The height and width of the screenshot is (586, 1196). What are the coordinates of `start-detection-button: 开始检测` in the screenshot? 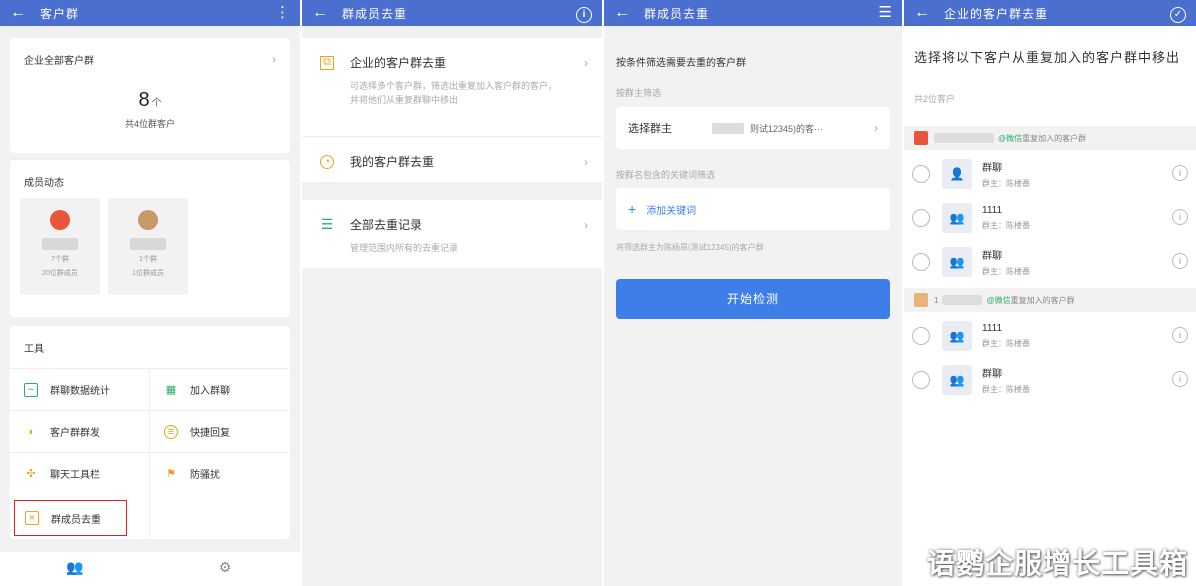 It's located at (753, 299).